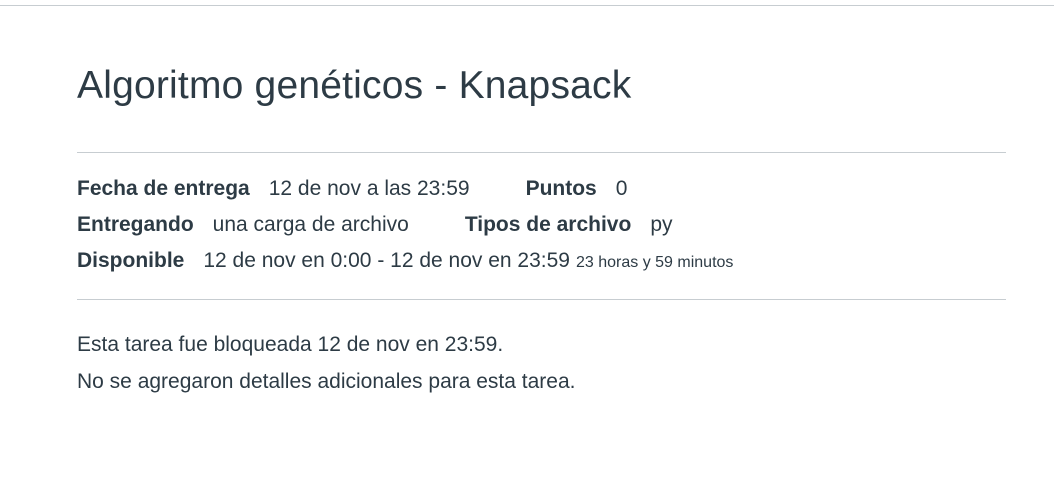 Image resolution: width=1054 pixels, height=502 pixels. I want to click on available-duration: 23 horas y 59 minutos, so click(654, 262).